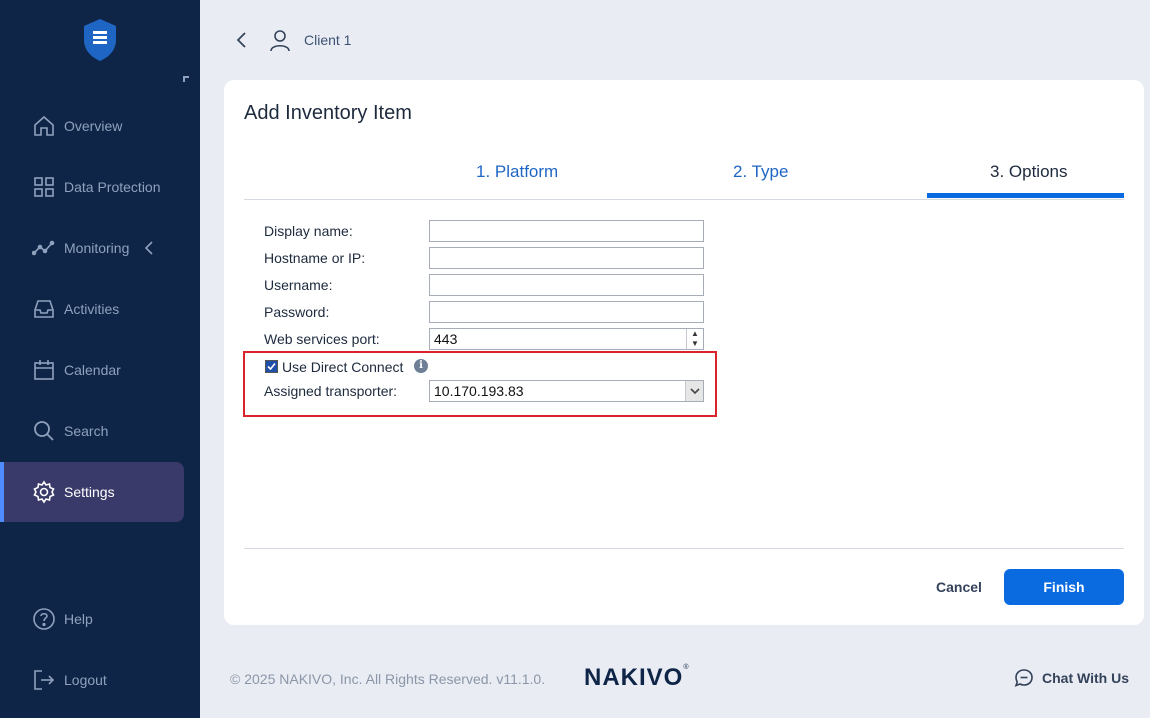  What do you see at coordinates (566, 285) in the screenshot?
I see `username-input` at bounding box center [566, 285].